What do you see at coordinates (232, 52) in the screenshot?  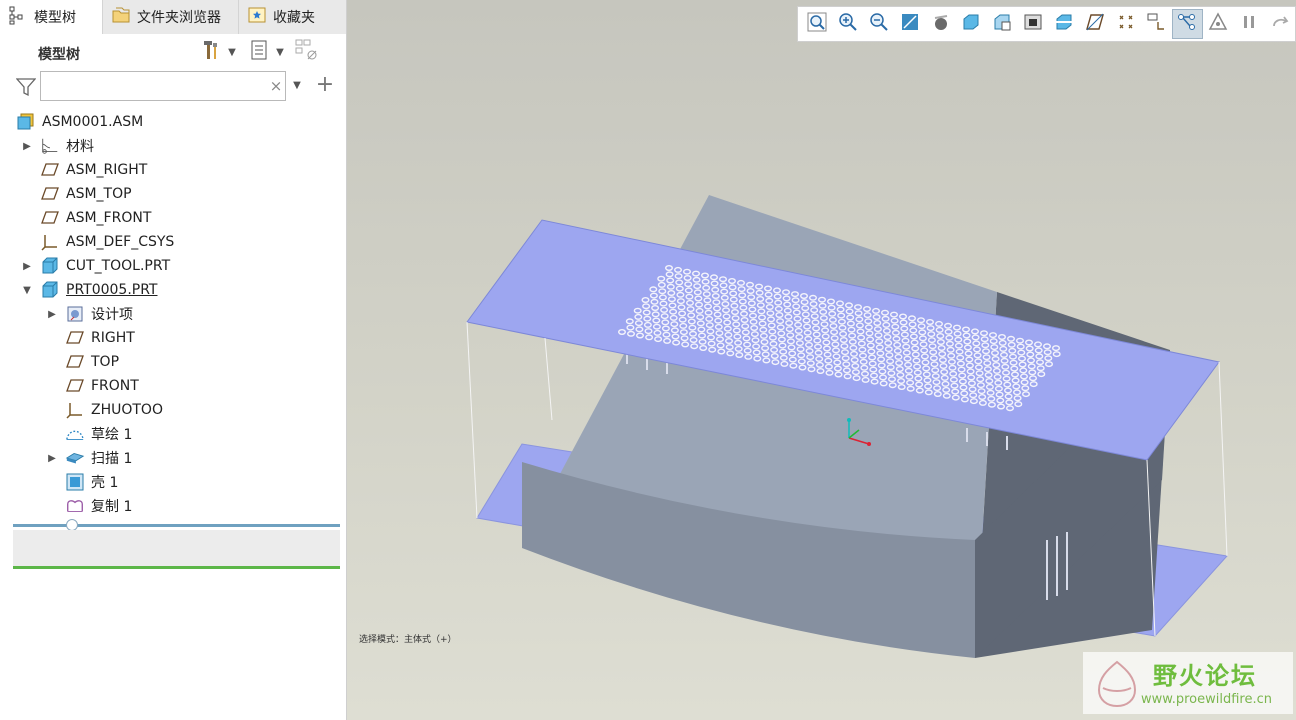 I see `settings-tools-dropdown: ▼` at bounding box center [232, 52].